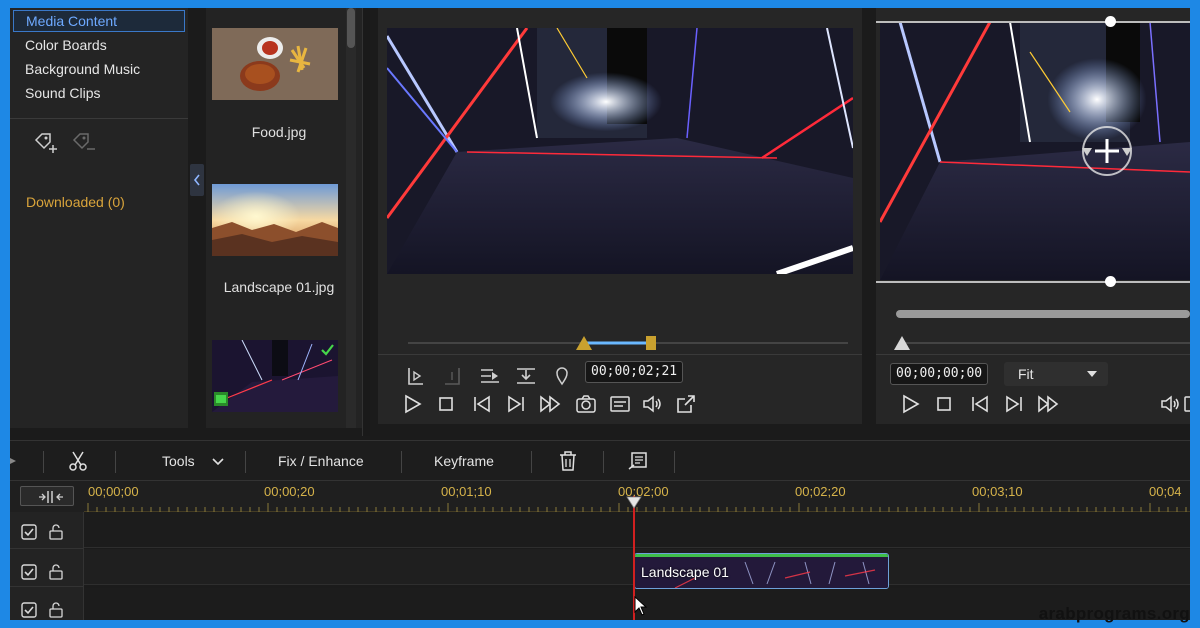 Image resolution: width=1200 pixels, height=628 pixels. What do you see at coordinates (685, 572) in the screenshot?
I see `clip-label: Landscape 01` at bounding box center [685, 572].